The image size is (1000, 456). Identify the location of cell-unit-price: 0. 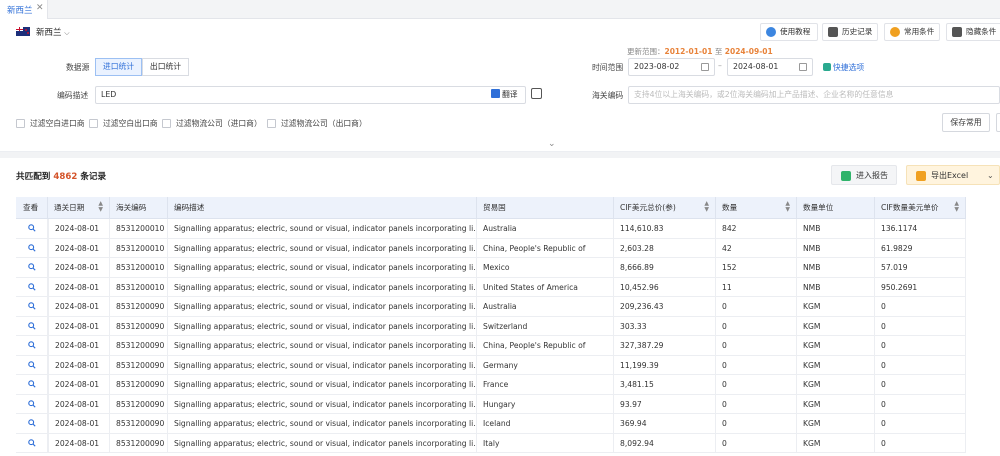
(920, 404).